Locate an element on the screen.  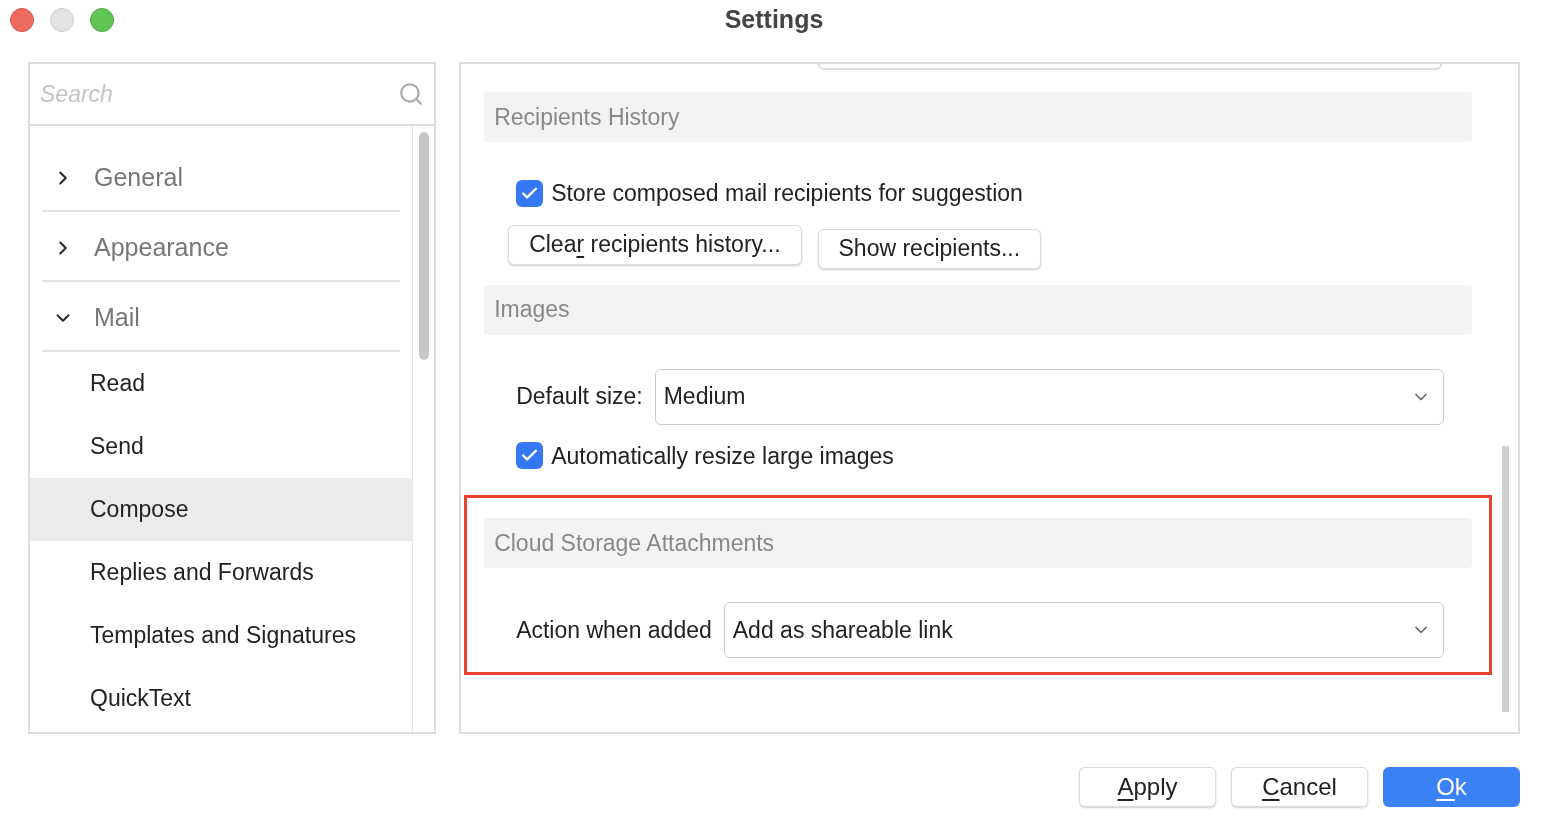
checkbox-label: Store composed mail recipients for suggestion is located at coordinates (787, 193).